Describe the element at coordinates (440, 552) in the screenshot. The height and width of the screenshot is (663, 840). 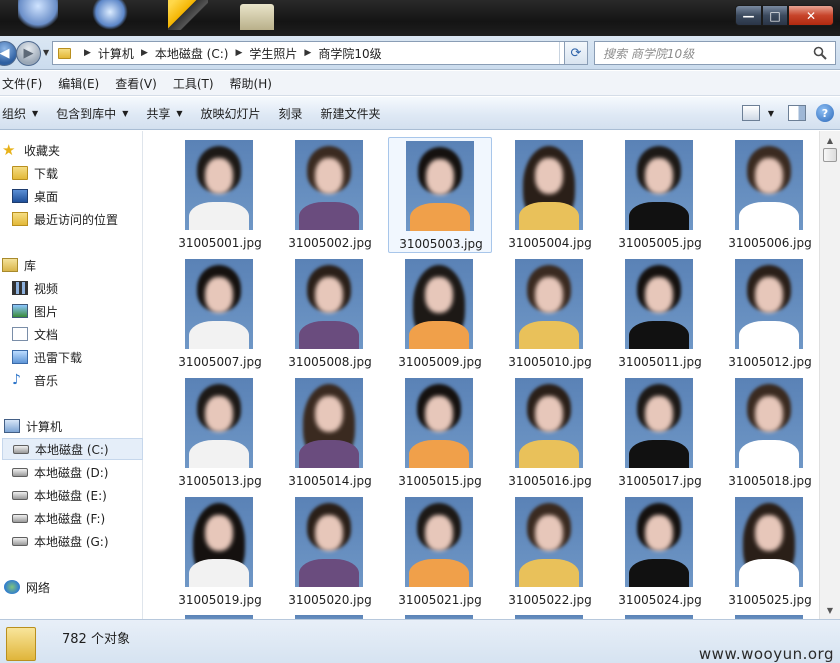
I see `file-tile: 31005021.jpg` at that location.